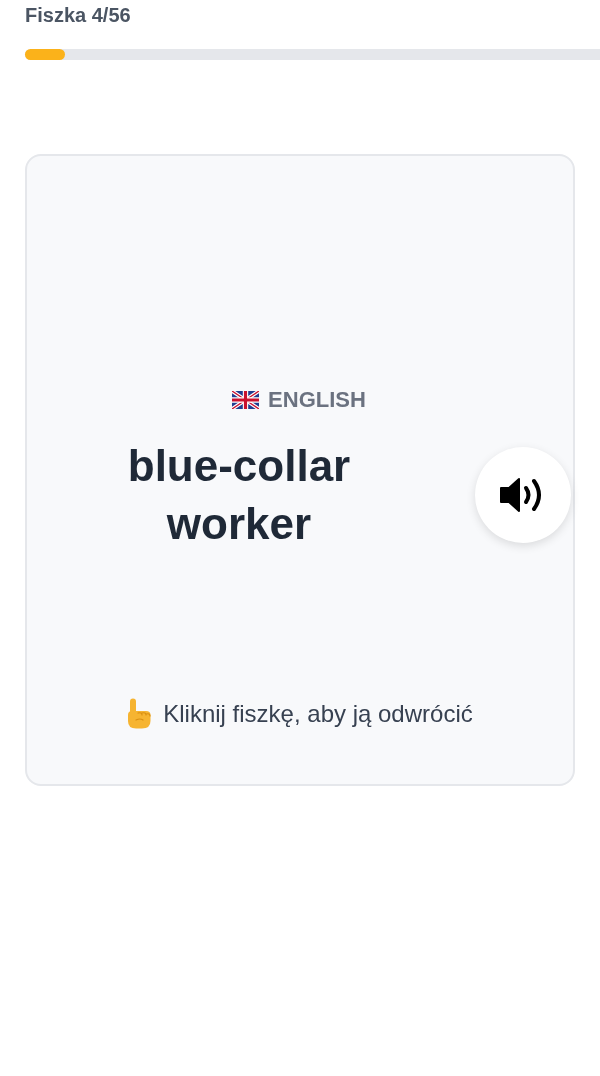  Describe the element at coordinates (246, 399) in the screenshot. I see `flag-icon` at that location.